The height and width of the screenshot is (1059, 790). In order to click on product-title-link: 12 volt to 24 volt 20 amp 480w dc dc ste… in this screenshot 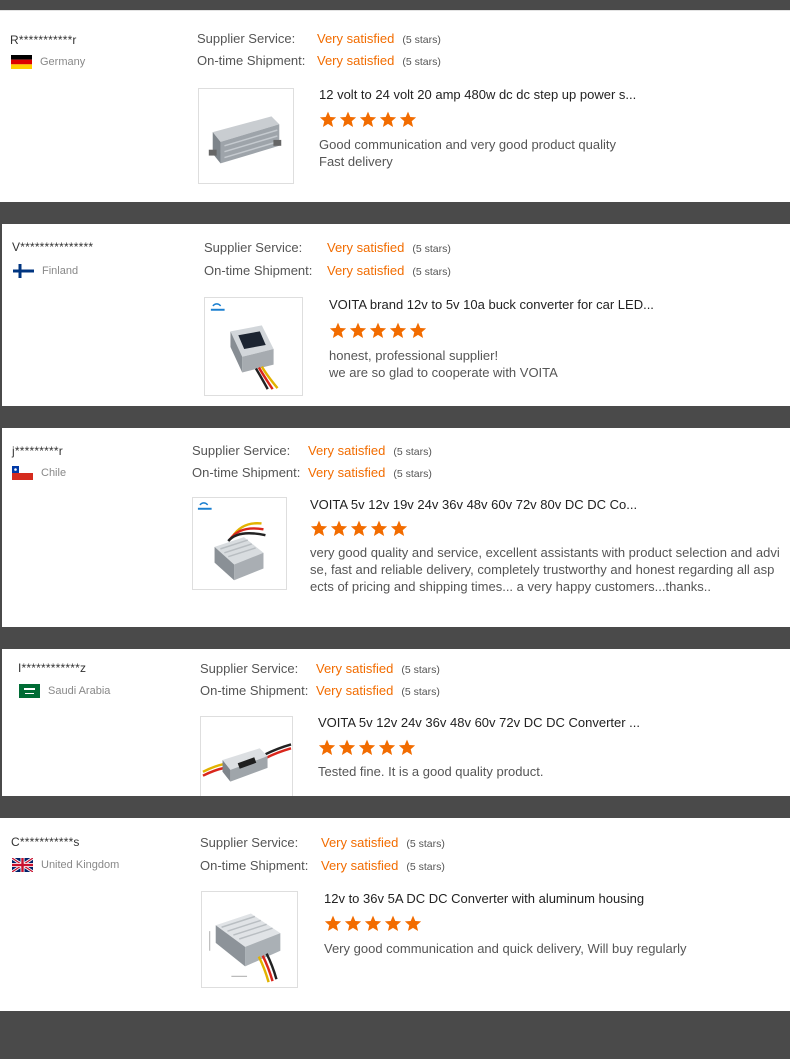, I will do `click(477, 94)`.